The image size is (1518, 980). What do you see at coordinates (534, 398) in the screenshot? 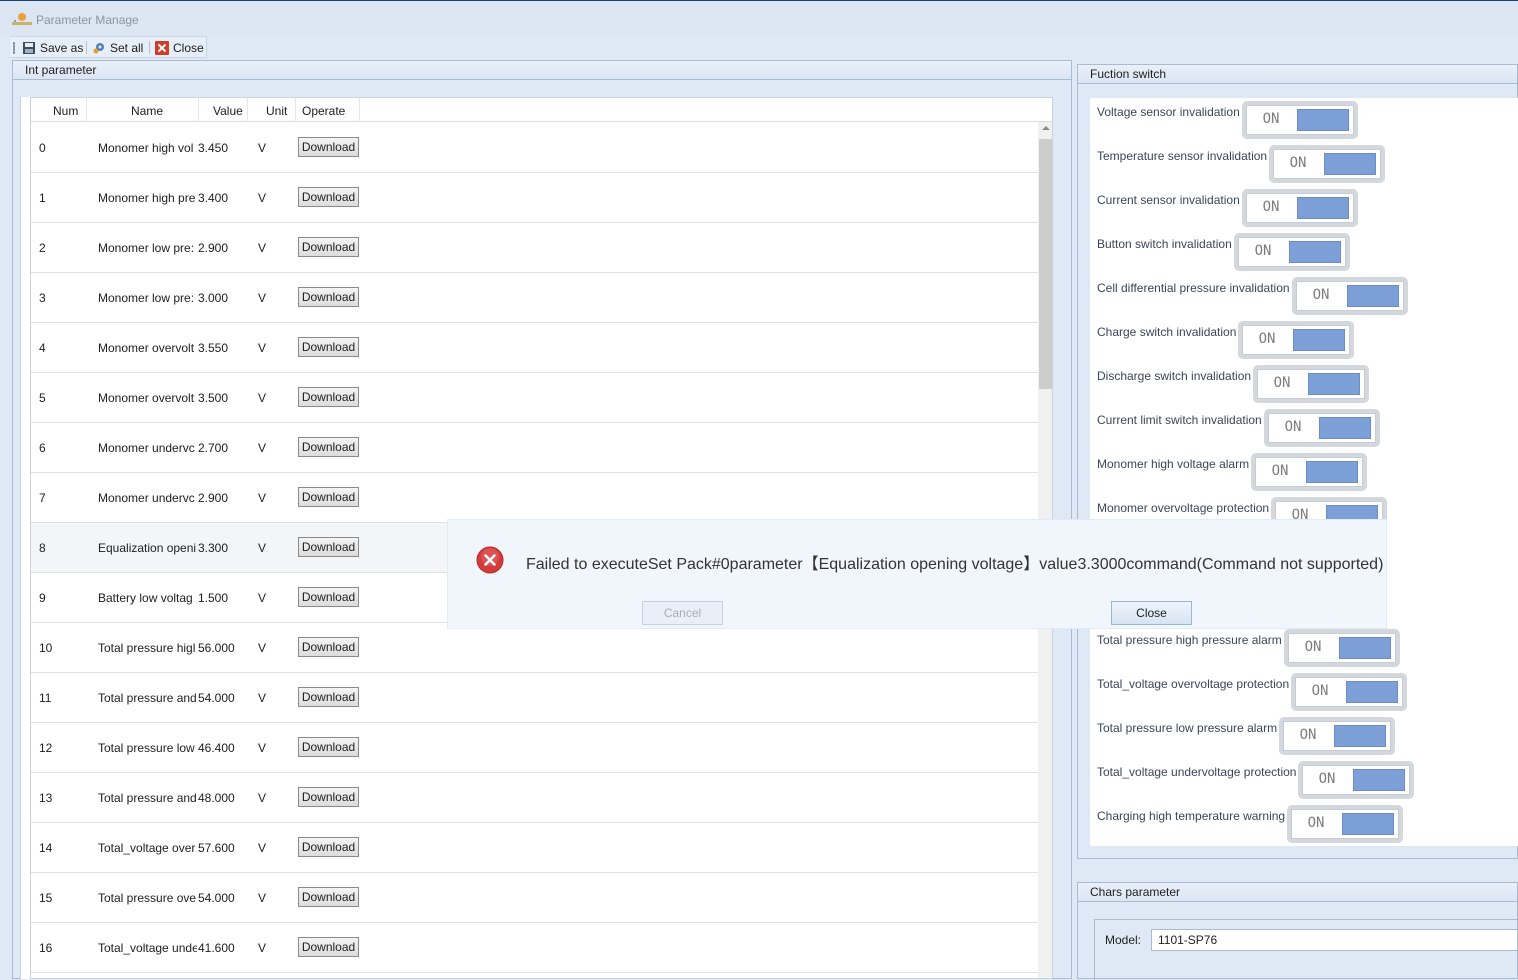
I see `table-row: 5 Monomer overvolt 3.500 V Download` at bounding box center [534, 398].